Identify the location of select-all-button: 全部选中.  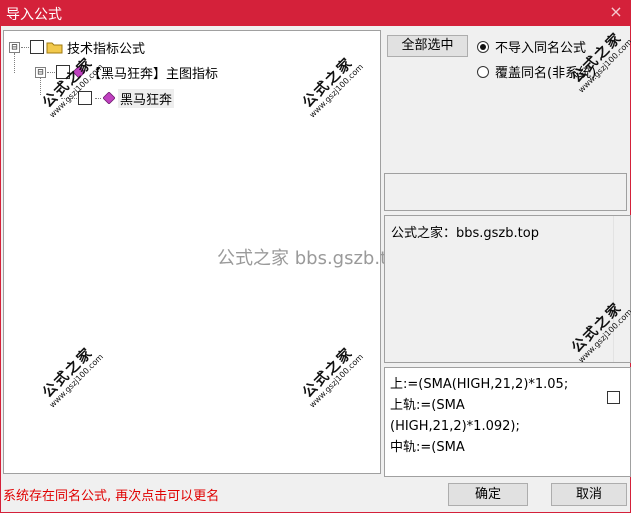
(427, 46).